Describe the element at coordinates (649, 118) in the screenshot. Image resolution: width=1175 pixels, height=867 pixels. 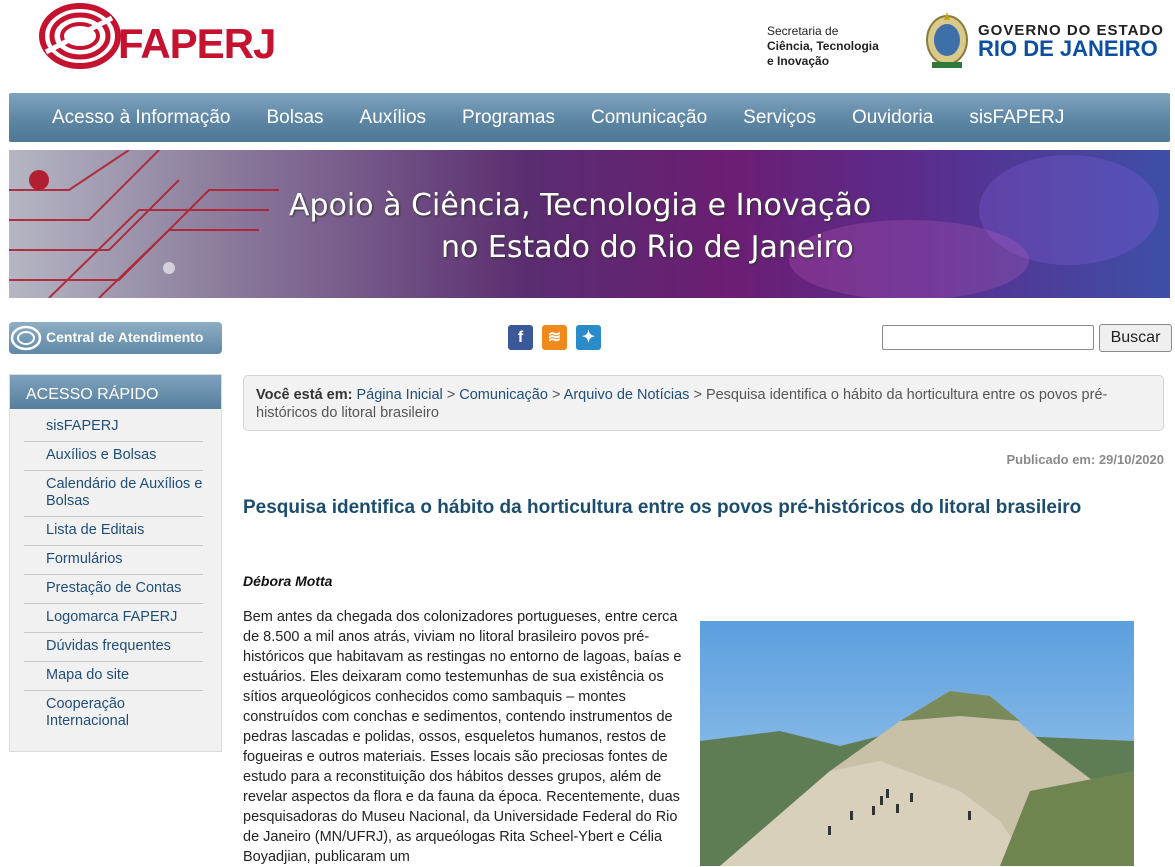
I see `nav-item-comunicacao: Comunicação` at that location.